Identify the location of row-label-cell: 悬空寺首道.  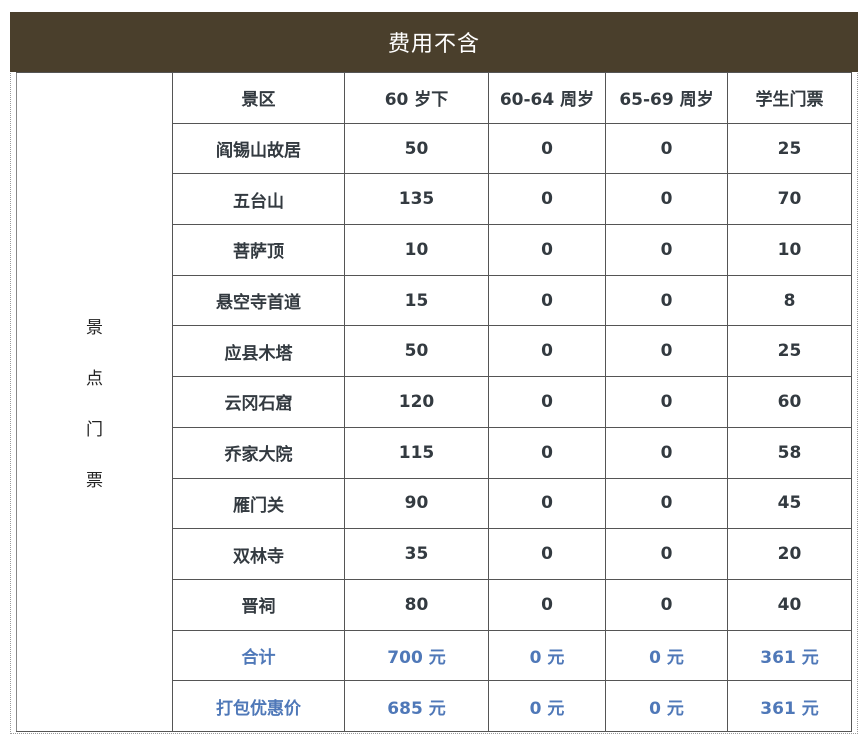
(258, 300).